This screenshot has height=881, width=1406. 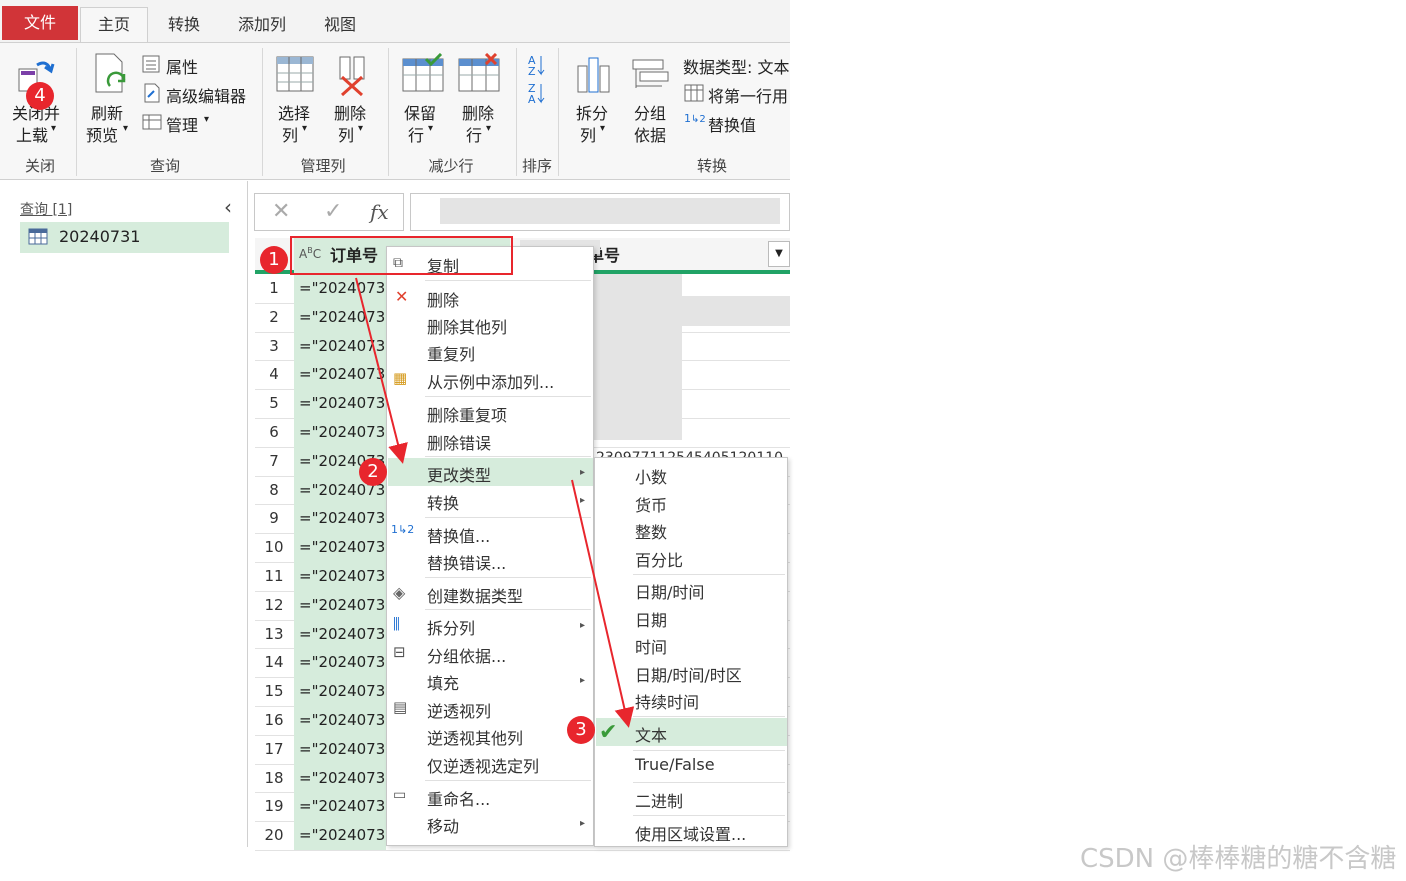 What do you see at coordinates (581, 730) in the screenshot?
I see `annotation-badge-3: 3` at bounding box center [581, 730].